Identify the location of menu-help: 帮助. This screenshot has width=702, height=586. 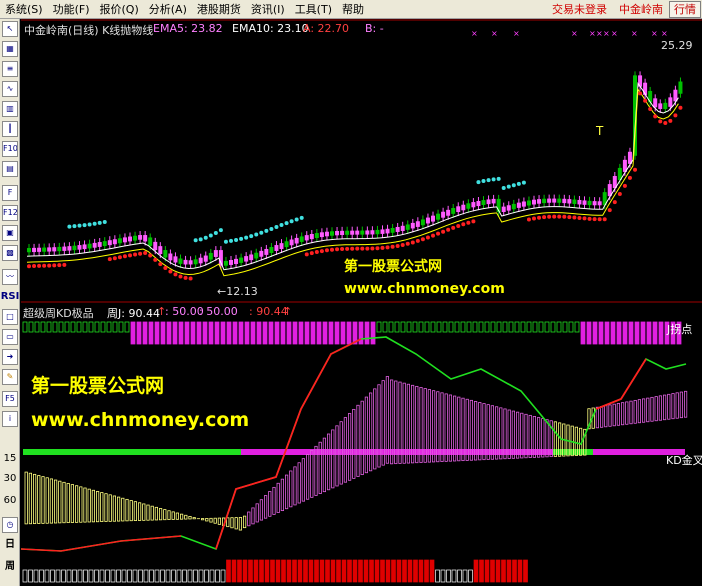
(353, 9).